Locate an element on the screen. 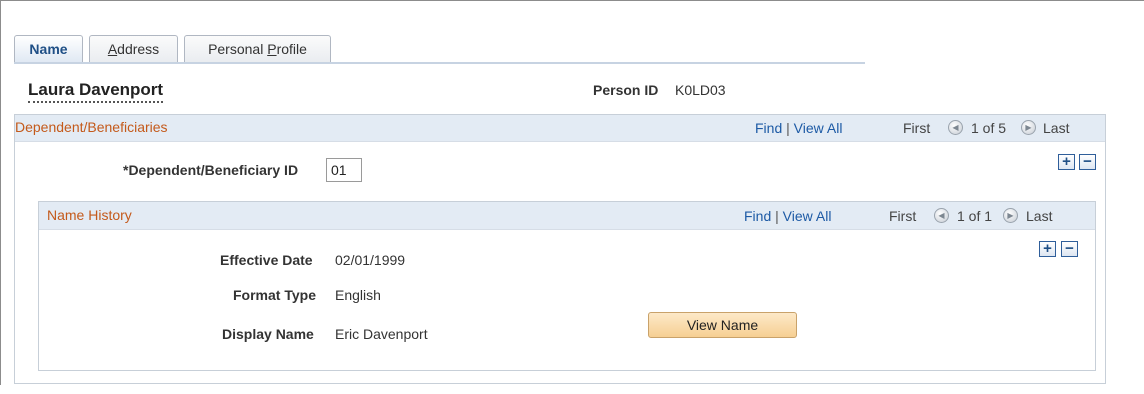 This screenshot has width=1144, height=394. dependents-position: 1 of 5 is located at coordinates (989, 128).